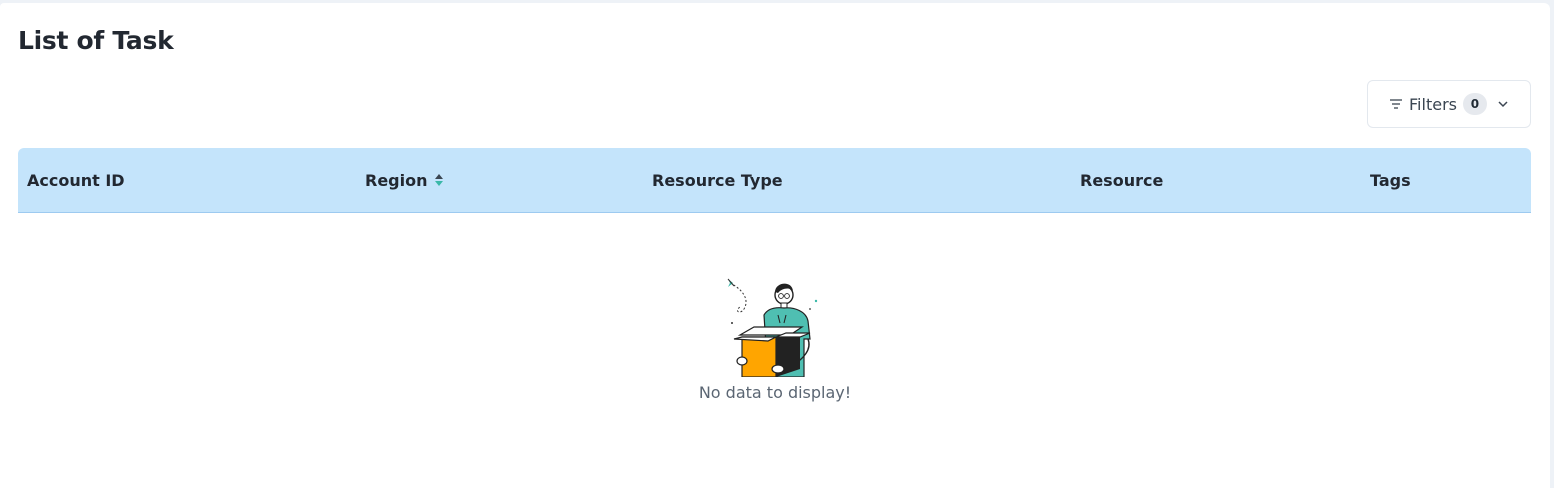  I want to click on empty-state-message: No data to display!, so click(775, 392).